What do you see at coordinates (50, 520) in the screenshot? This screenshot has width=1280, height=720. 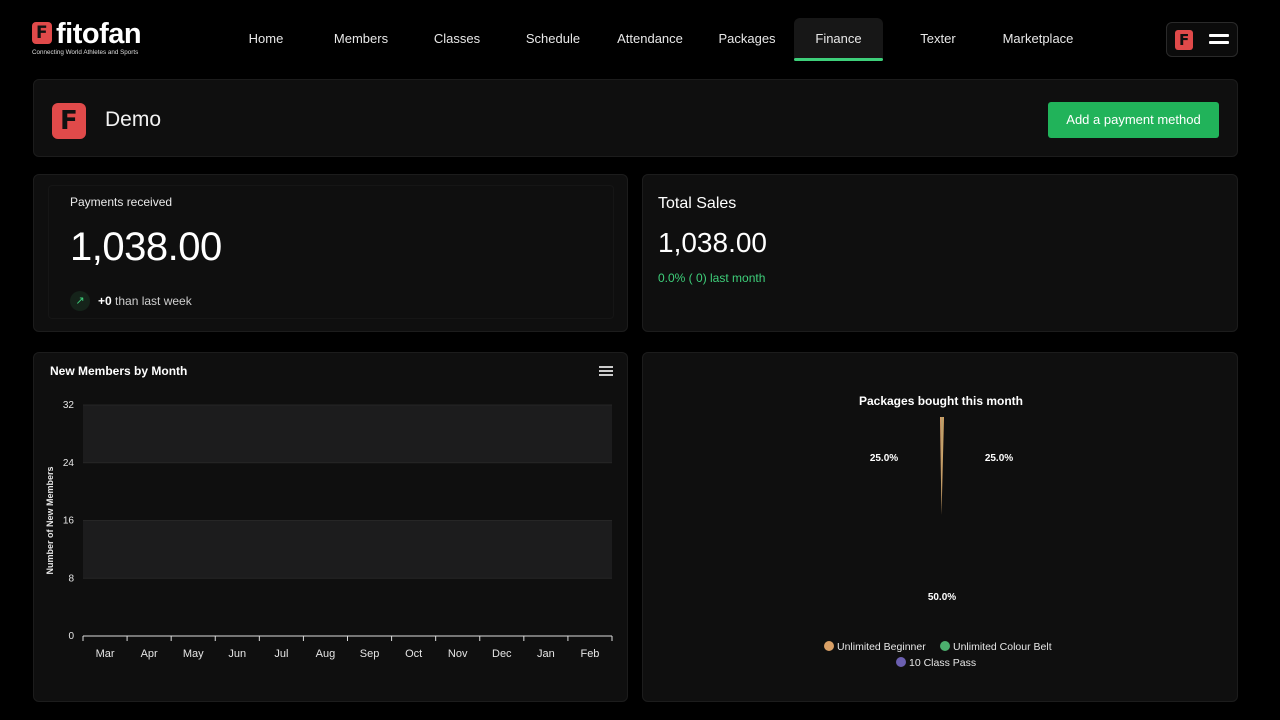 I see `y-axis-label: Number of New Members` at bounding box center [50, 520].